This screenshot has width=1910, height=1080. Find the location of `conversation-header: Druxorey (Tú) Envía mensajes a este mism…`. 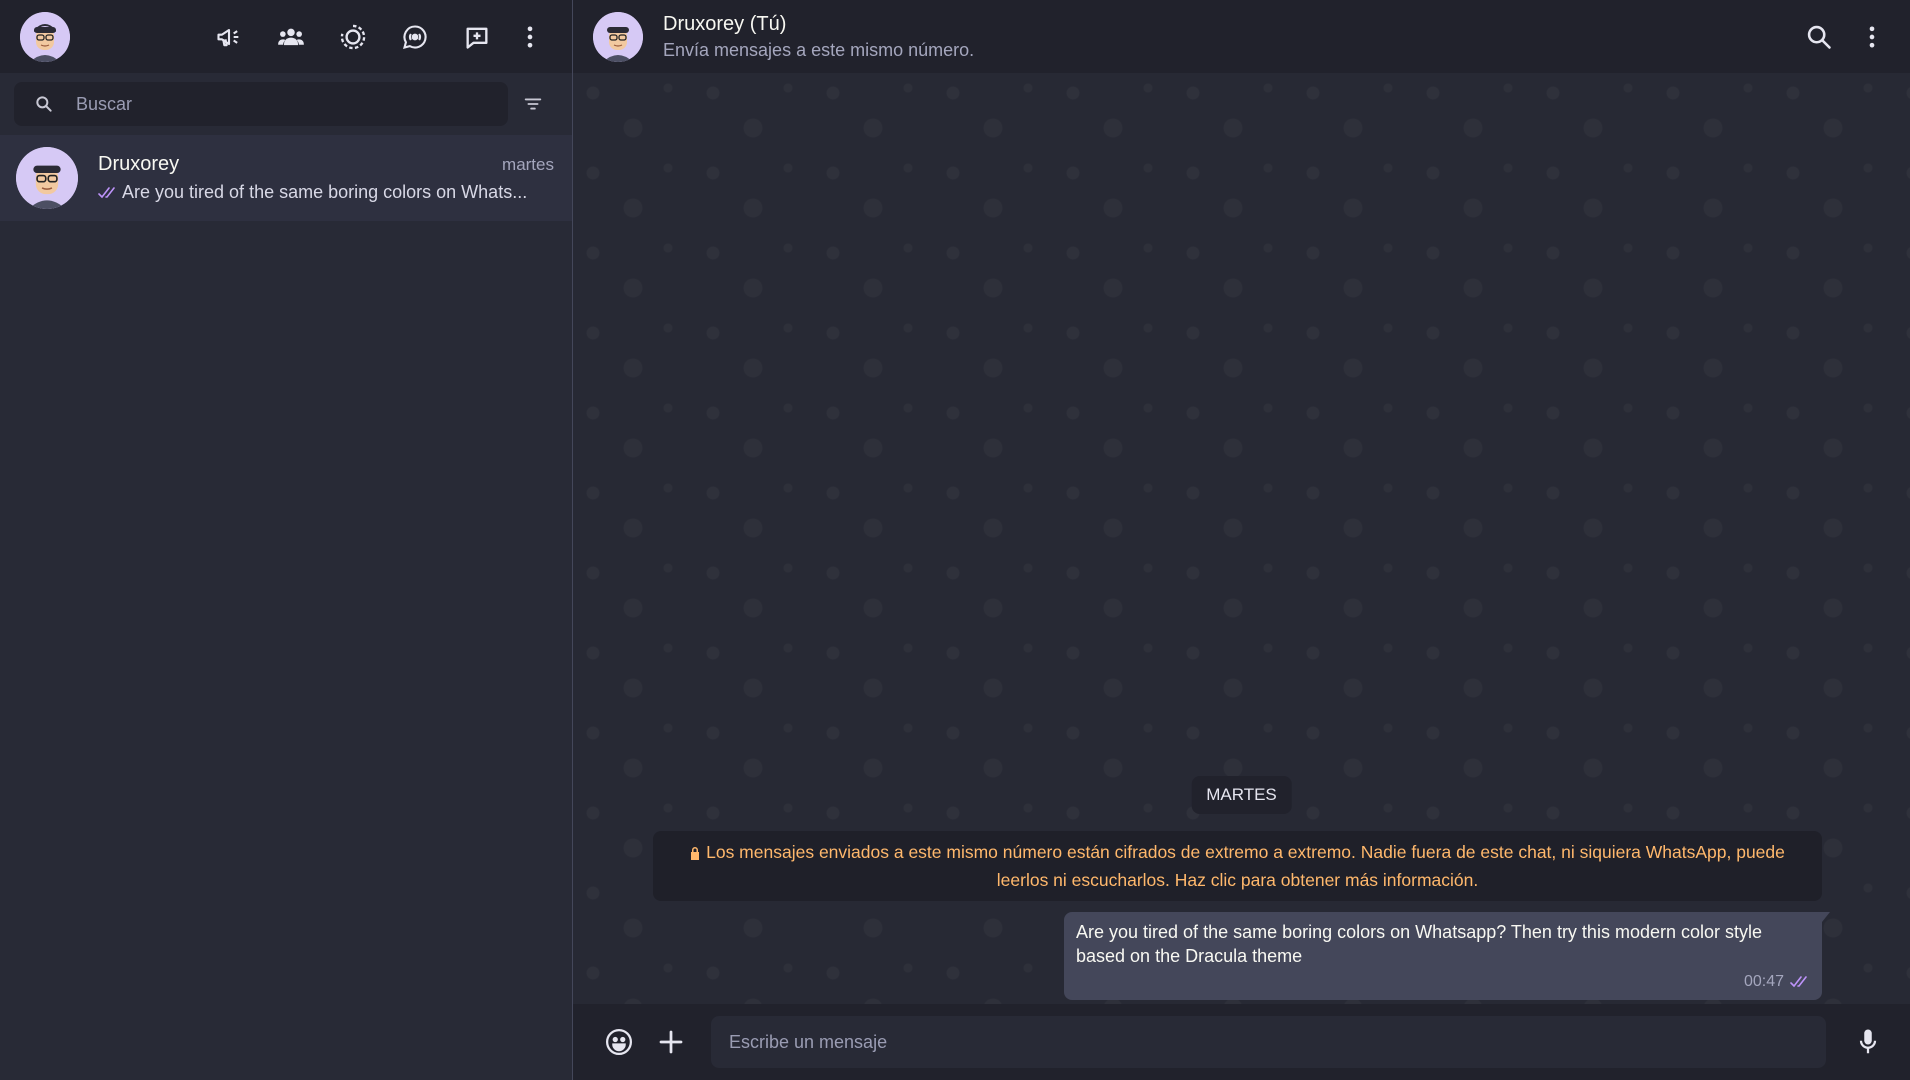

conversation-header: Druxorey (Tú) Envía mensajes a este mism… is located at coordinates (1241, 36).